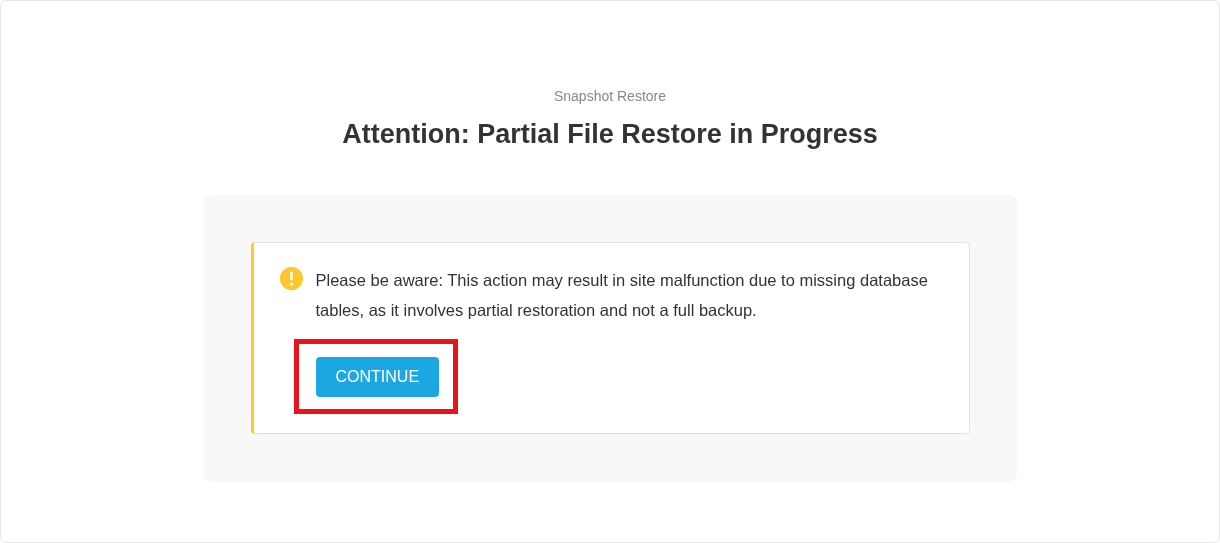 The image size is (1220, 543). What do you see at coordinates (291, 278) in the screenshot?
I see `warning-icon` at bounding box center [291, 278].